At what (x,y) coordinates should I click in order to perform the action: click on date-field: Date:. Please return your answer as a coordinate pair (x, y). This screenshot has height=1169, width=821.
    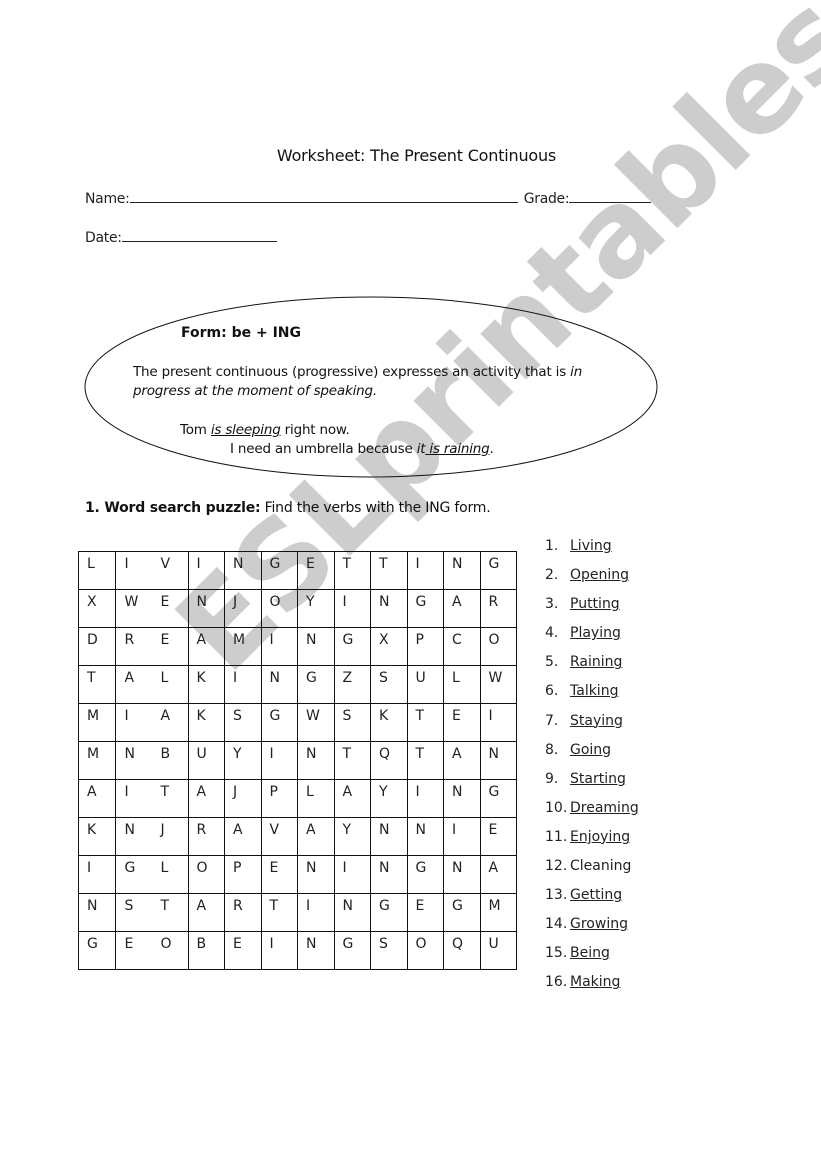
    Looking at the image, I should click on (181, 237).